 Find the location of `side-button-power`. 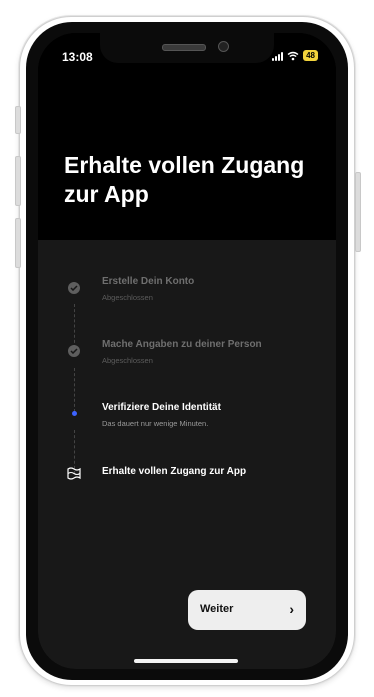

side-button-power is located at coordinates (358, 212).